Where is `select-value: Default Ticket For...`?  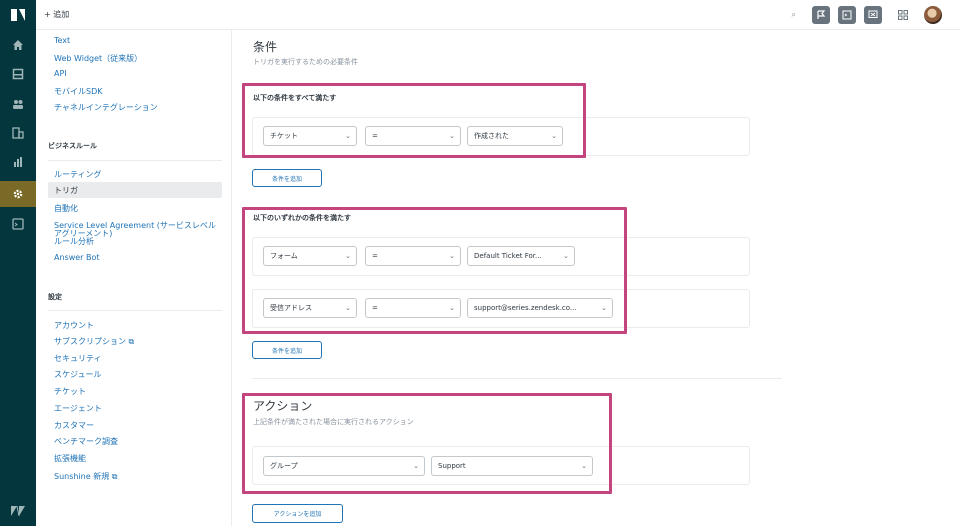
select-value: Default Ticket For... is located at coordinates (508, 256).